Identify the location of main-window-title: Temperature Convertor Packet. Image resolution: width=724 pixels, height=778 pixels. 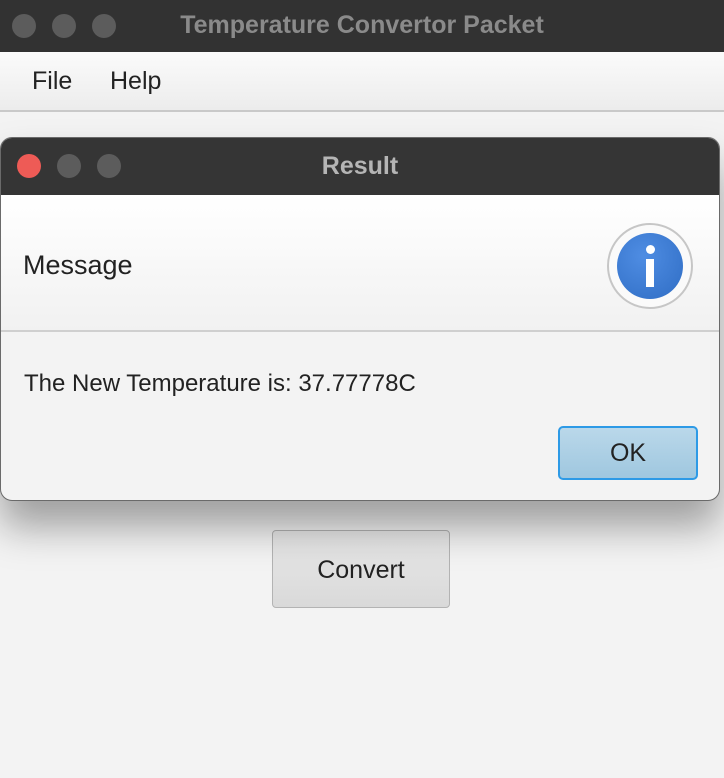
(362, 25).